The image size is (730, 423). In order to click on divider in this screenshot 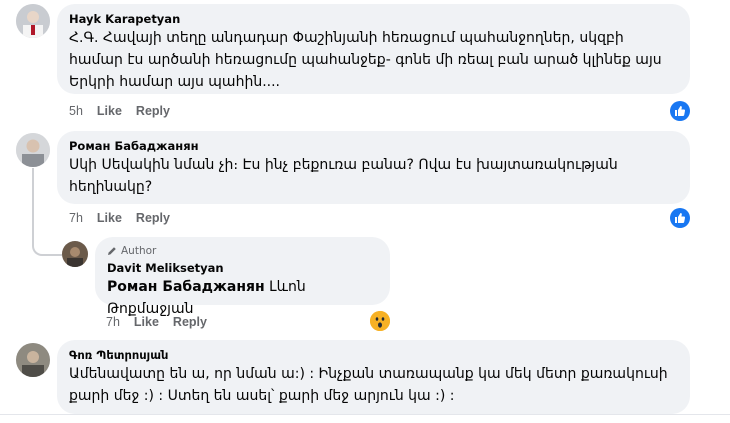, I will do `click(365, 414)`.